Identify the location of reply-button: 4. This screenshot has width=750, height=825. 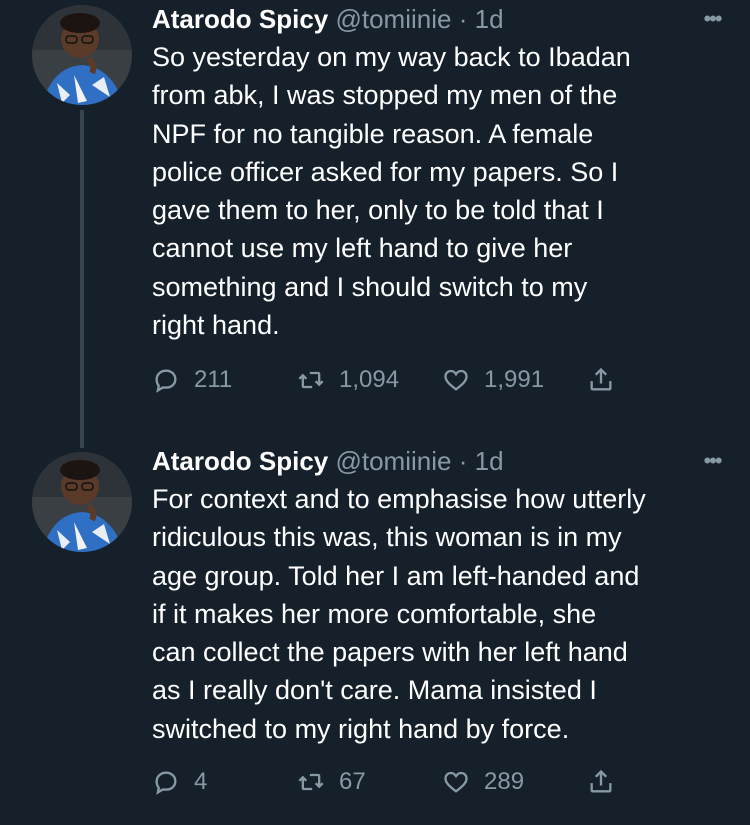
(224, 782).